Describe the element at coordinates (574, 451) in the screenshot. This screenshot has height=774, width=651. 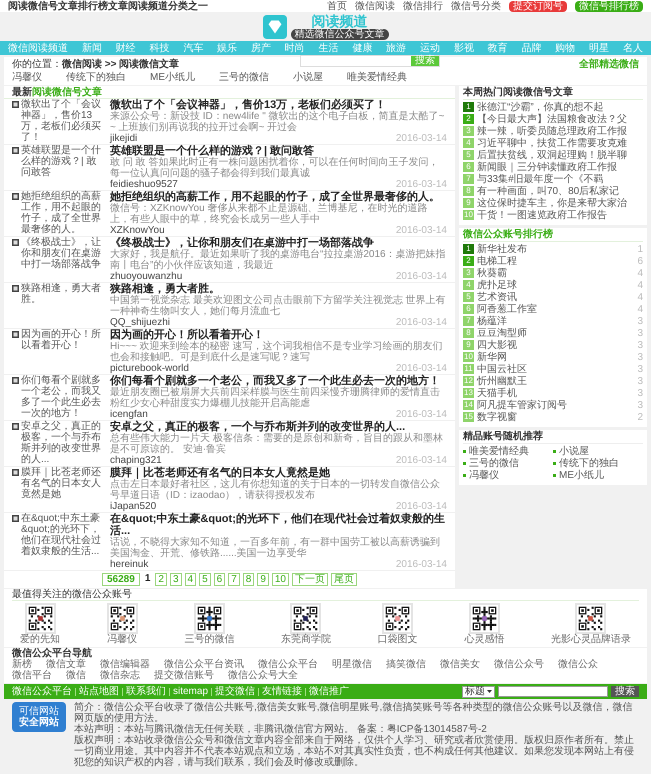
I see `account-link: 小说屋` at that location.